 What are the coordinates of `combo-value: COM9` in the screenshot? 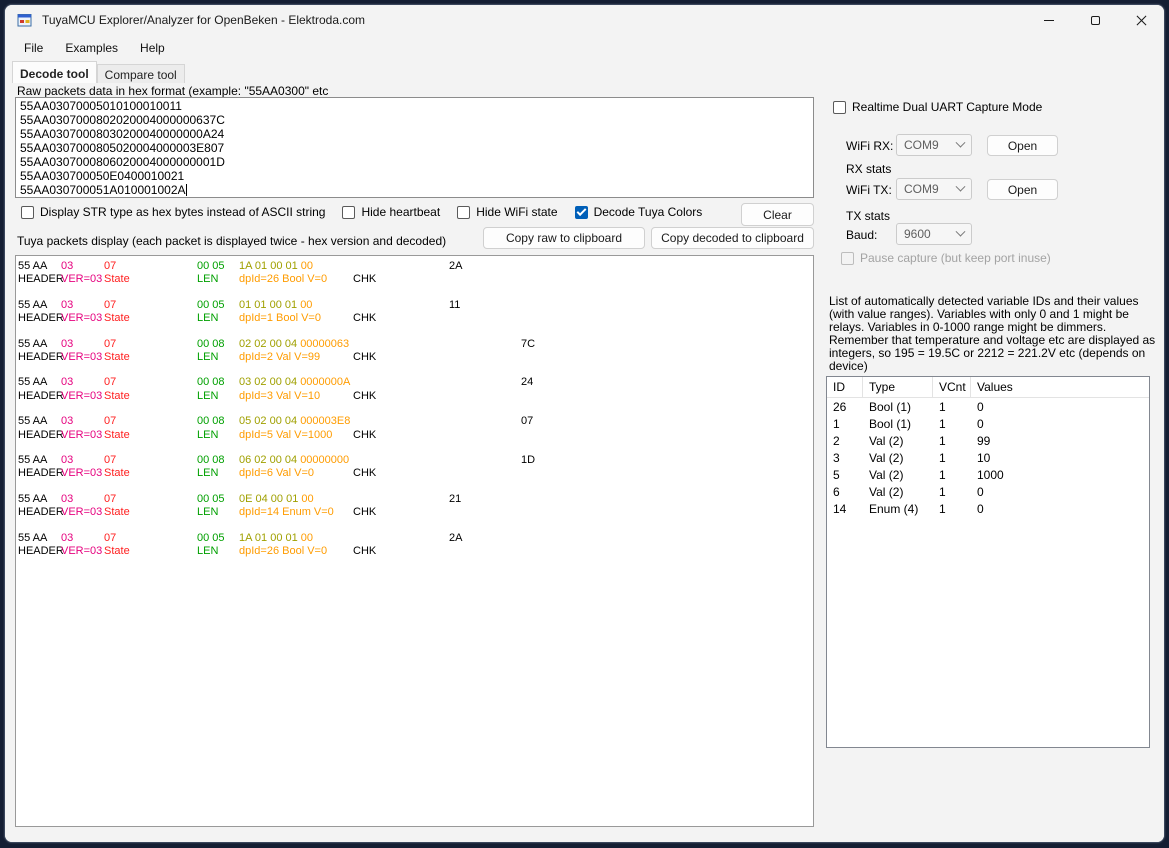 It's located at (921, 145).